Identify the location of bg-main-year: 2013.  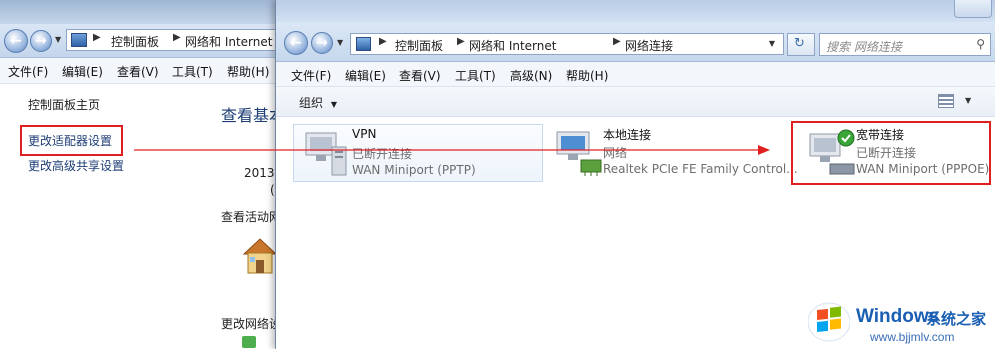
(259, 173).